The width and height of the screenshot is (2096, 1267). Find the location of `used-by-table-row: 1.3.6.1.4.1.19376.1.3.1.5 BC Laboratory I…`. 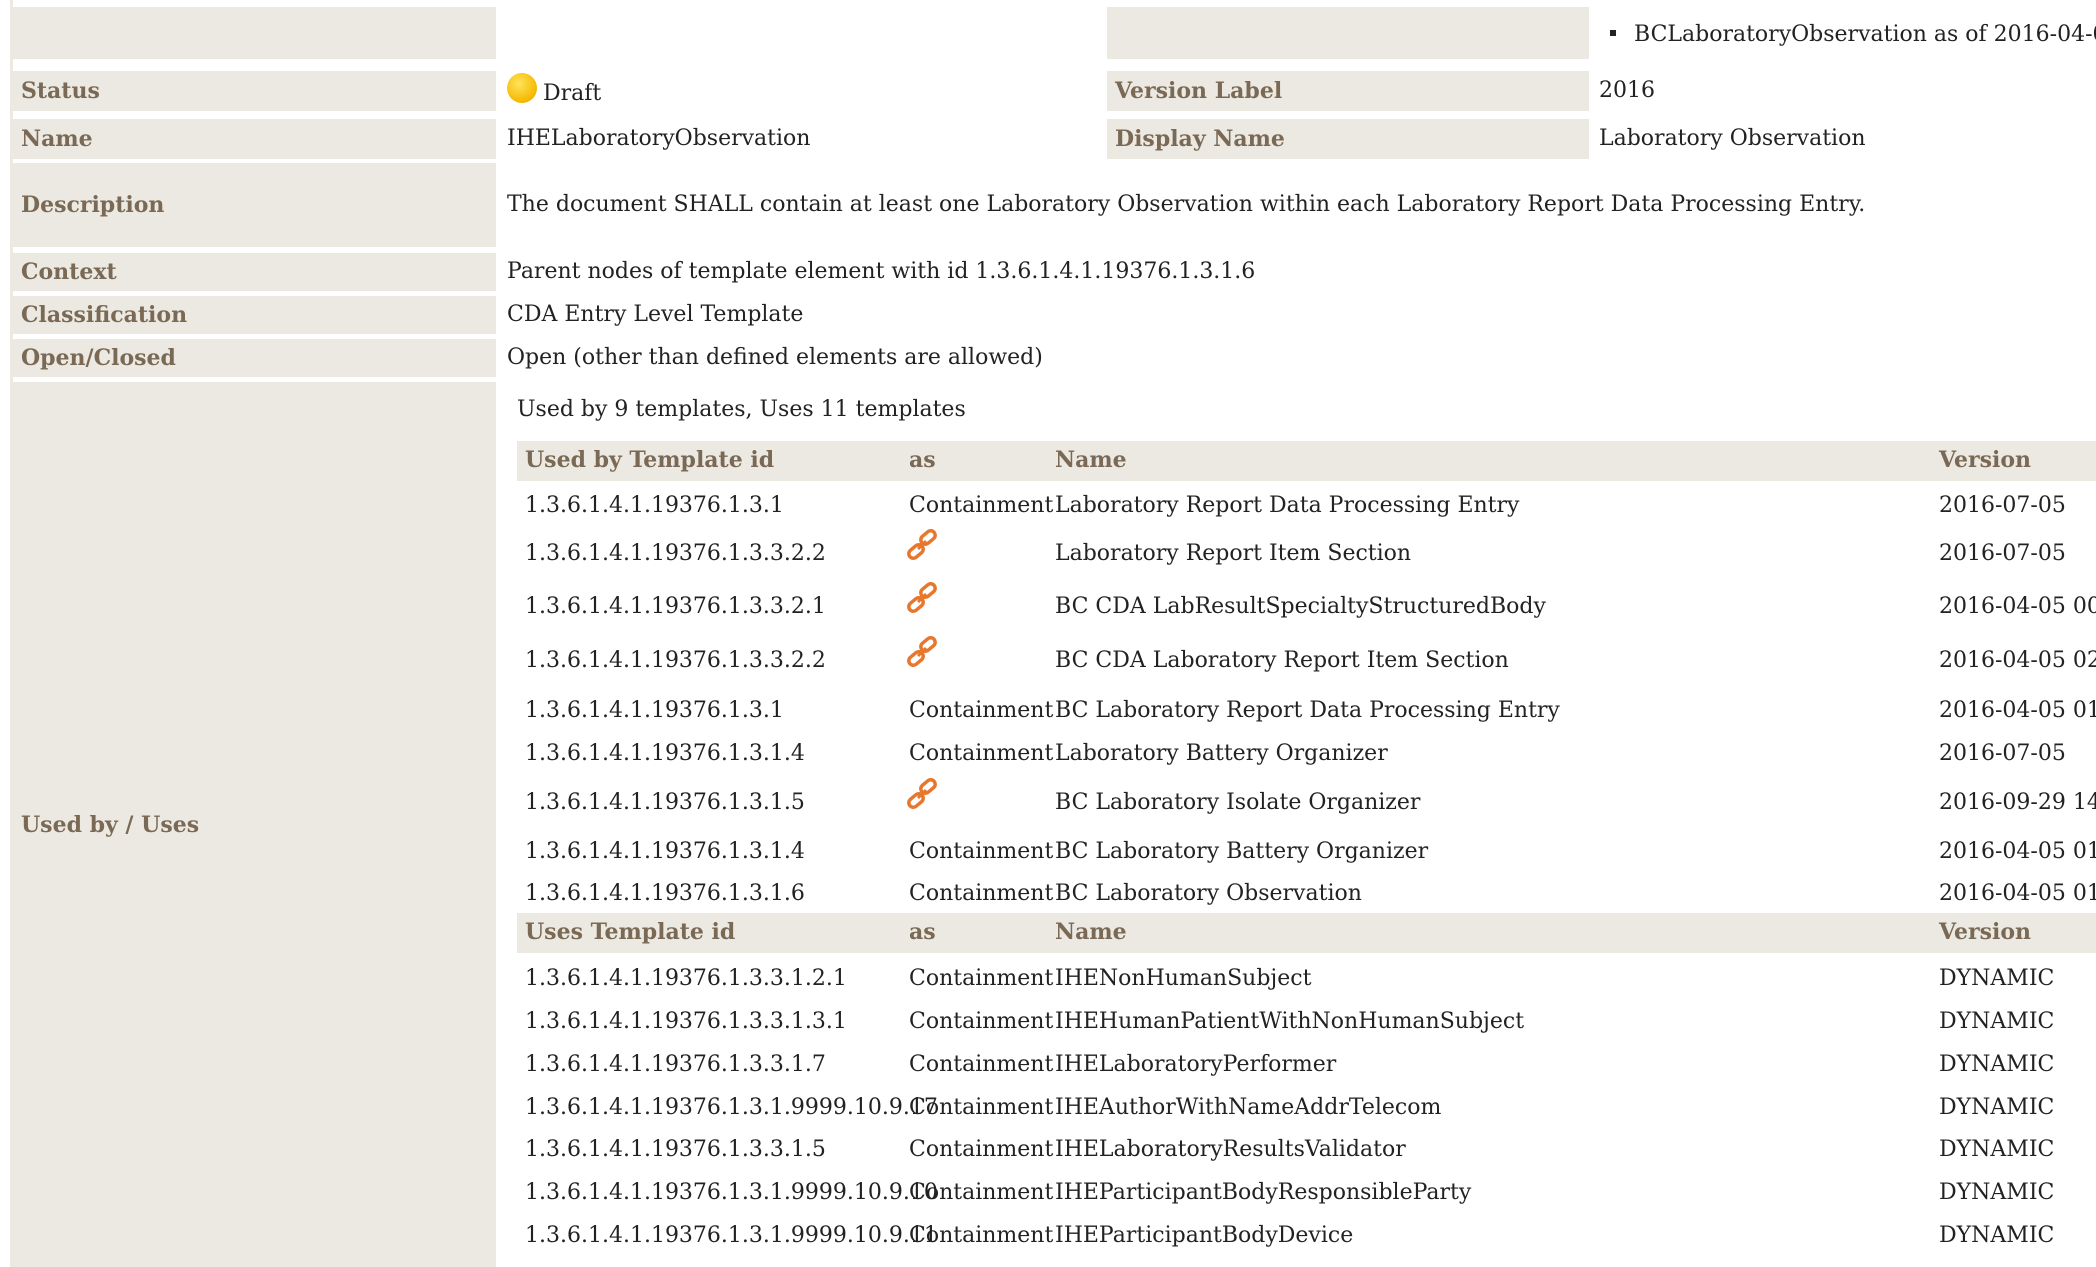

used-by-table-row: 1.3.6.1.4.1.19376.1.3.1.5 BC Laboratory I… is located at coordinates (1306, 801).